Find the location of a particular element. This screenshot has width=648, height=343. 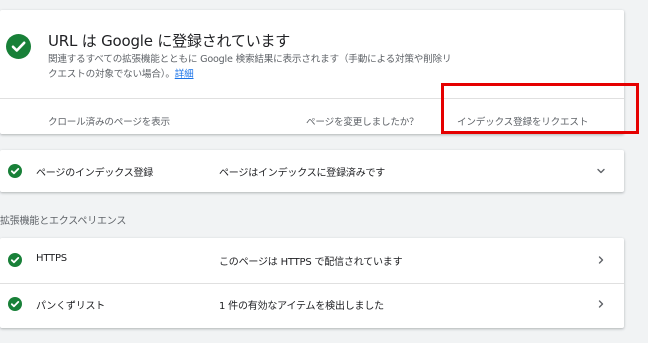

https-row: HTTPS このページは HTTPS で配信されています is located at coordinates (312, 261).